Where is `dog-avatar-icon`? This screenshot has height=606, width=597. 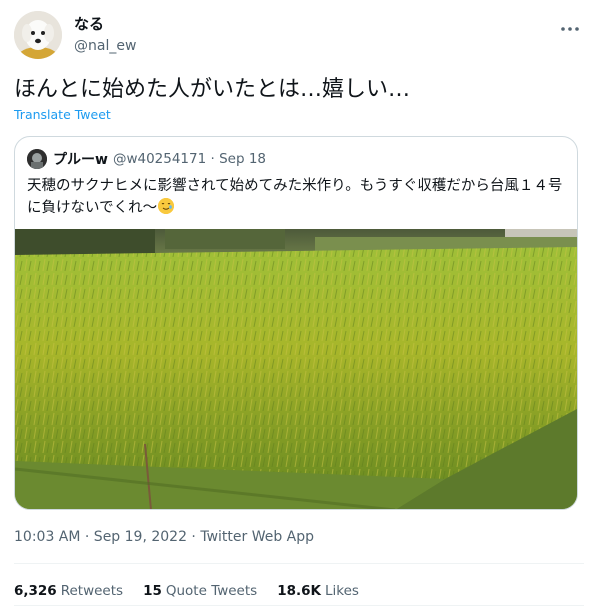
dog-avatar-icon is located at coordinates (38, 35).